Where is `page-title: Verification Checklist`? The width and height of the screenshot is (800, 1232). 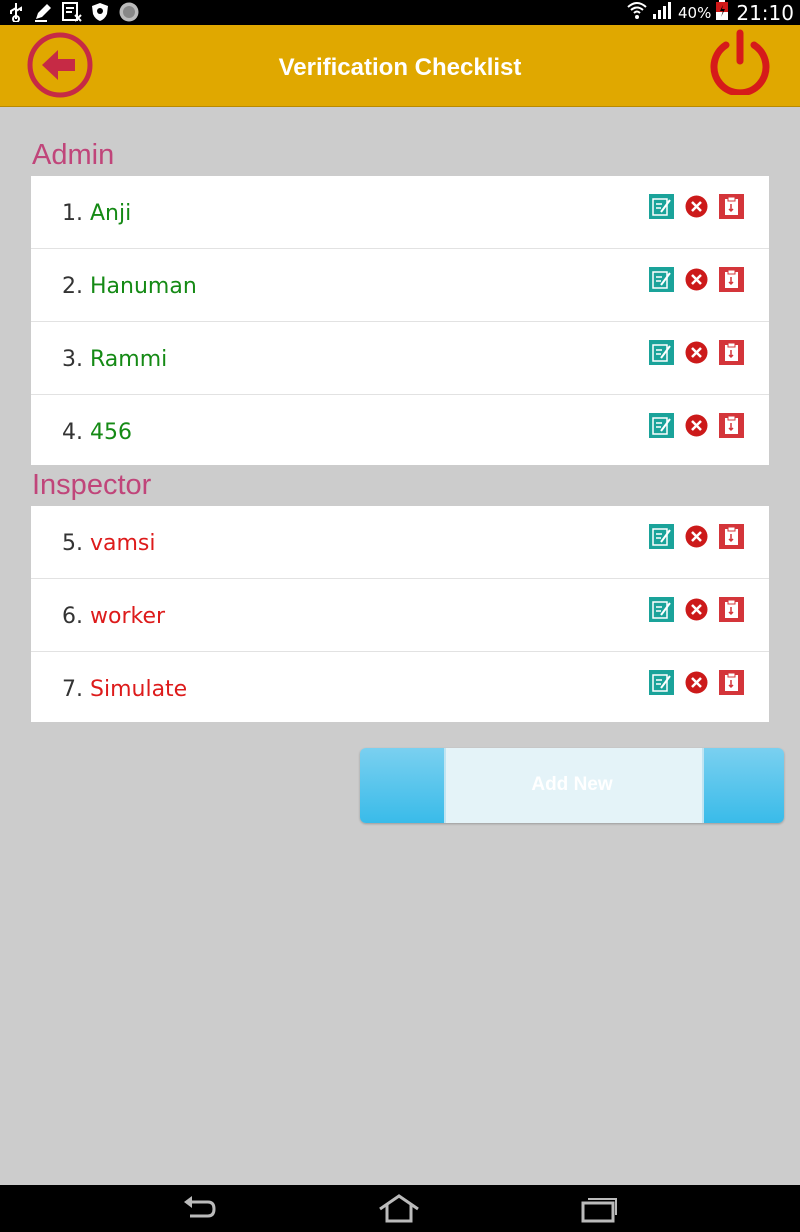
page-title: Verification Checklist is located at coordinates (400, 67).